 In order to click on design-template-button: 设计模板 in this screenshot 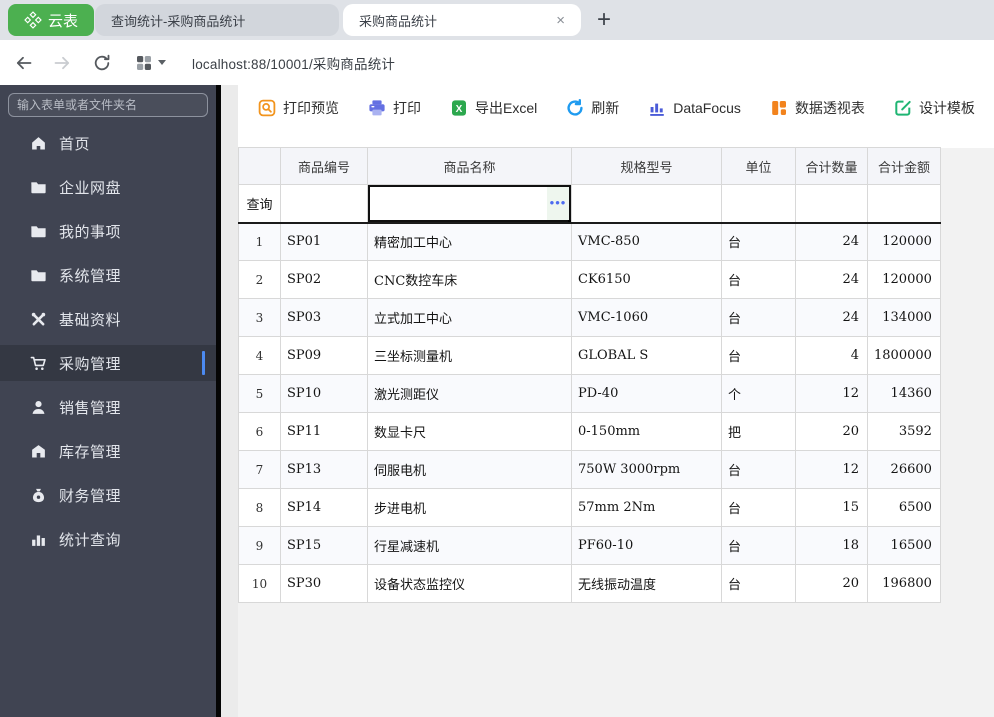, I will do `click(934, 108)`.